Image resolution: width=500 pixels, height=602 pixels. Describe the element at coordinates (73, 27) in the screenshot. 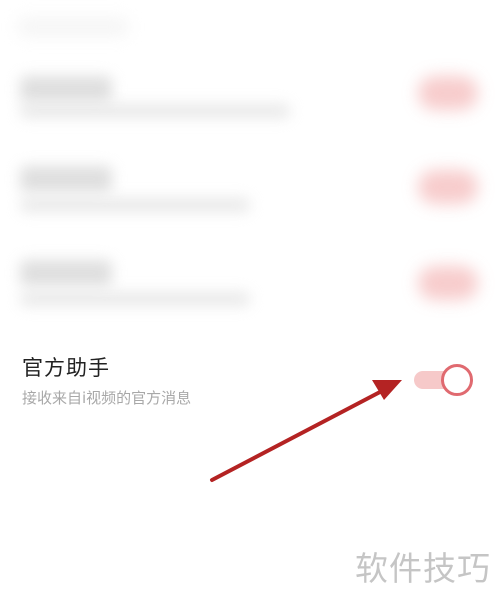

I see `blurred-section-header` at that location.